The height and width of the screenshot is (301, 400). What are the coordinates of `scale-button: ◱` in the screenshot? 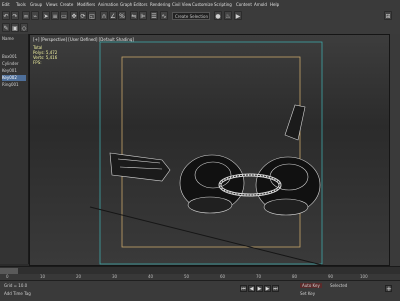 It's located at (92, 15).